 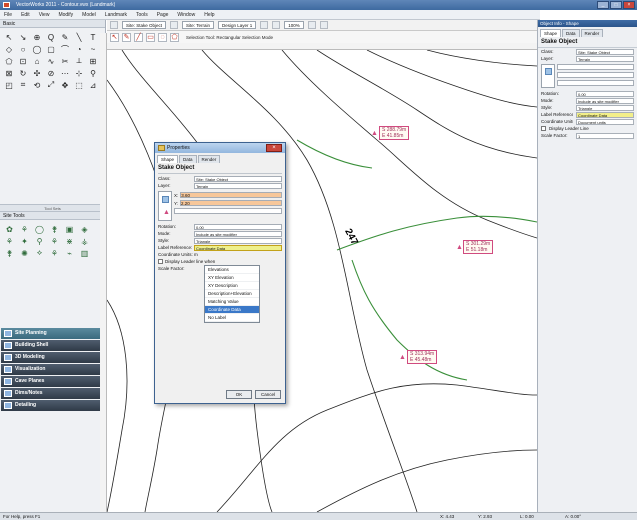 What do you see at coordinates (39, 241) in the screenshot?
I see `site-tool-icon: ⚲` at bounding box center [39, 241].